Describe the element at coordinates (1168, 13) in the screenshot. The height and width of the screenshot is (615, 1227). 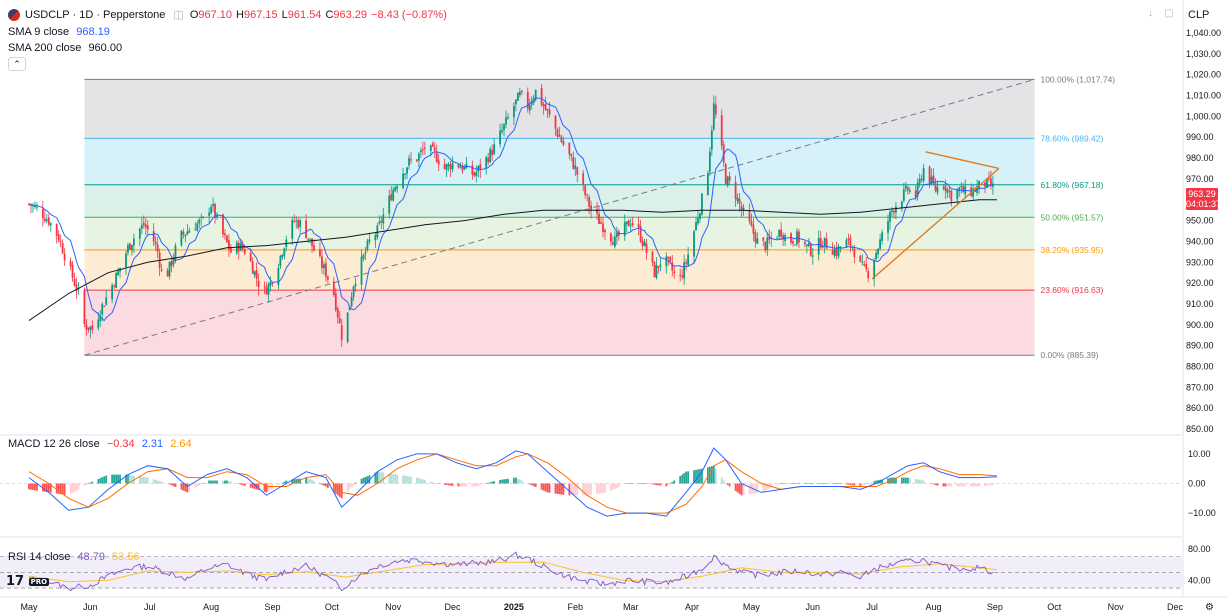
I see `maximize-icon: ▢` at that location.